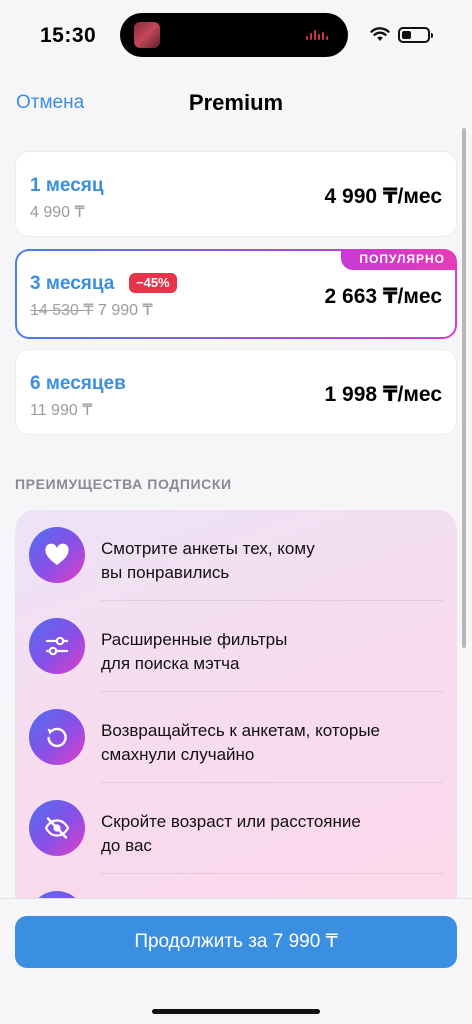  Describe the element at coordinates (383, 296) in the screenshot. I see `plan-monthly-price: 2 663 ₸/мес` at that location.